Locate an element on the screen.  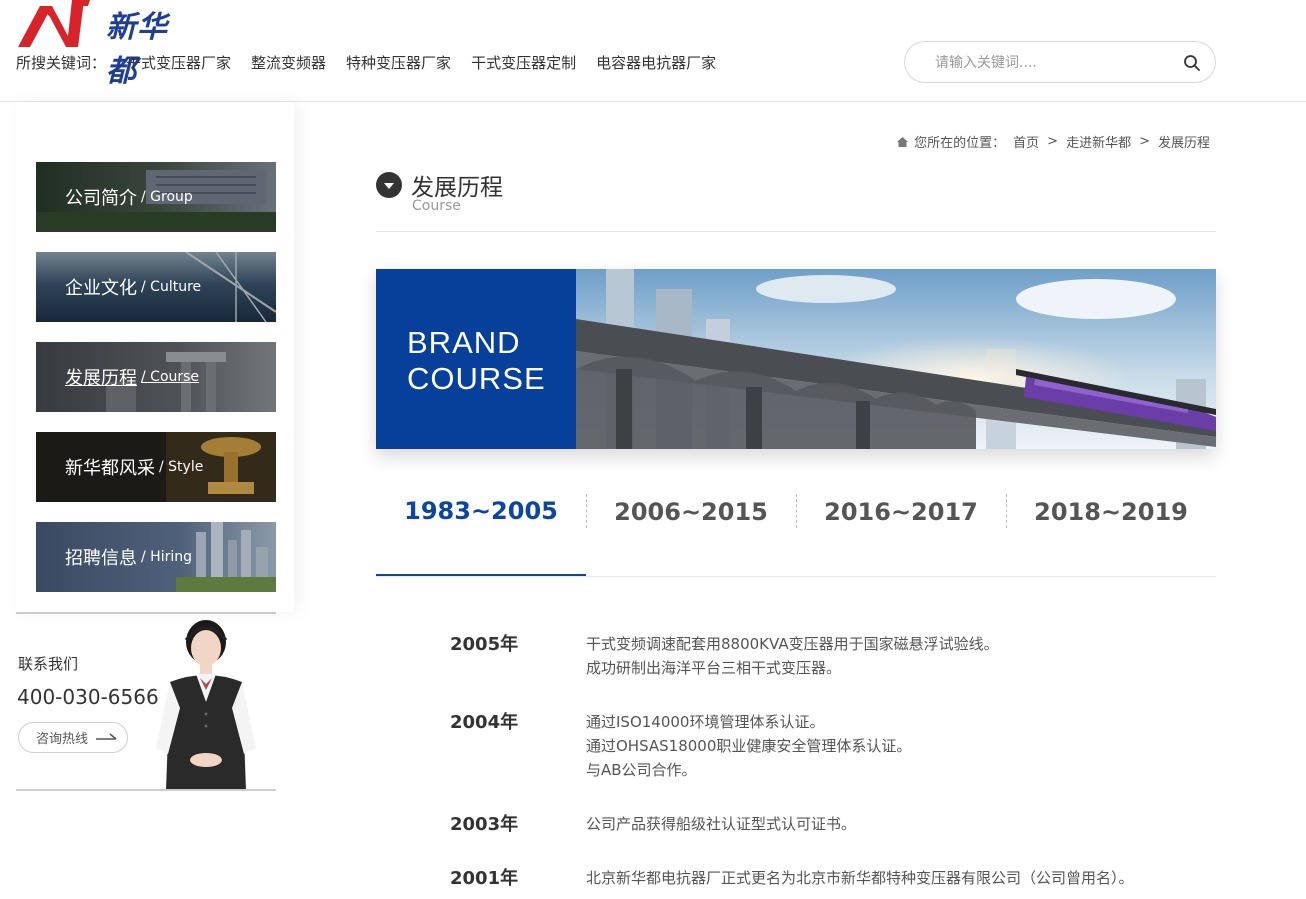
course-banner: BRAND COURSE is located at coordinates (796, 359).